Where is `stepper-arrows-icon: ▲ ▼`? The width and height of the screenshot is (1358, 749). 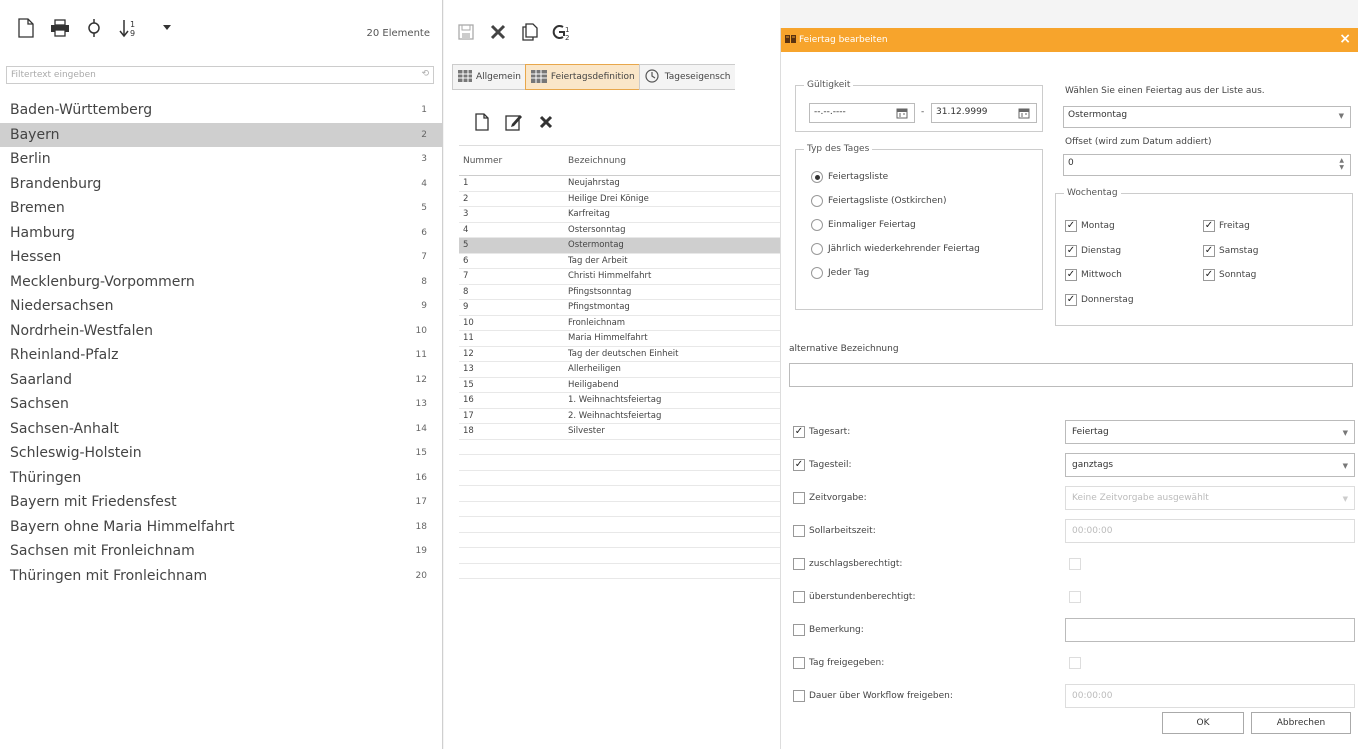 stepper-arrows-icon: ▲ ▼ is located at coordinates (1341, 164).